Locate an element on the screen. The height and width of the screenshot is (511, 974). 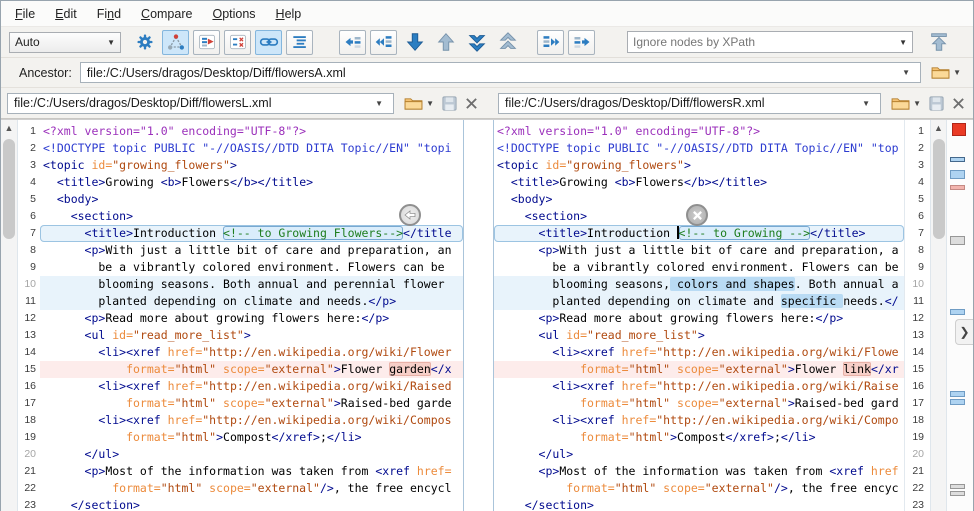
menu-file: File is located at coordinates (25, 14).